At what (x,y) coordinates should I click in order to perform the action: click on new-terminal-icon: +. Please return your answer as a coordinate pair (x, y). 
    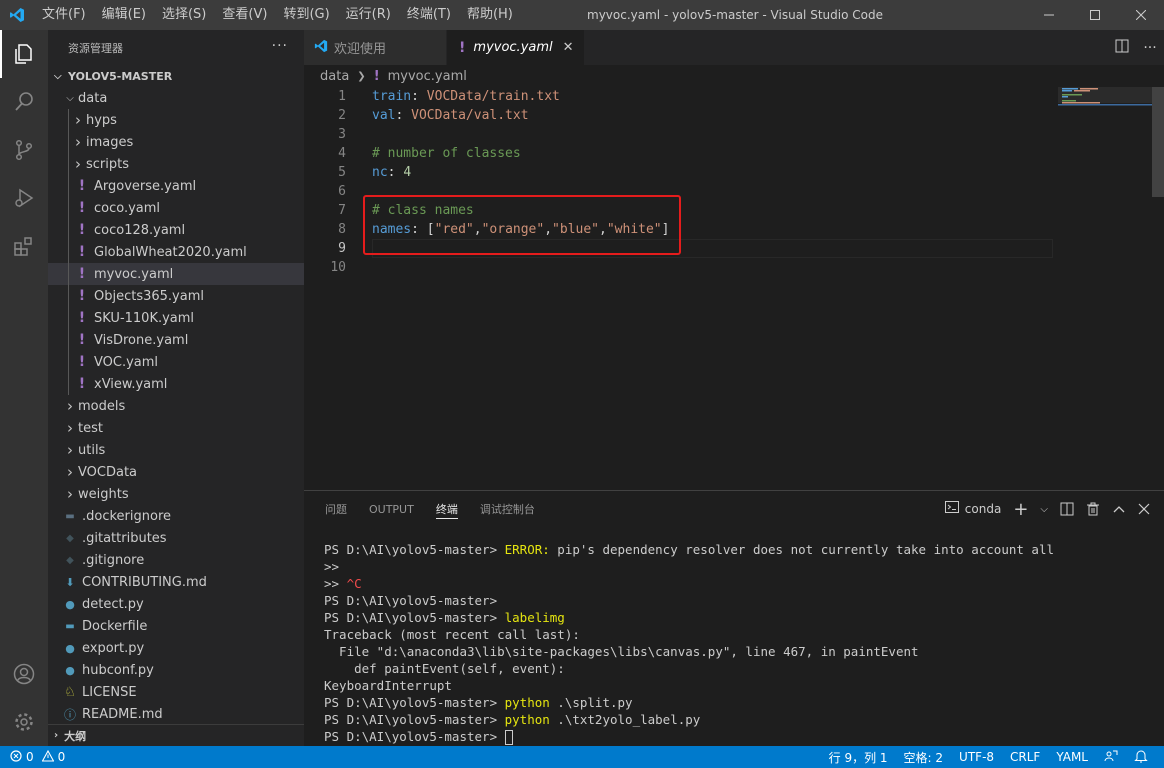
    Looking at the image, I should click on (1020, 509).